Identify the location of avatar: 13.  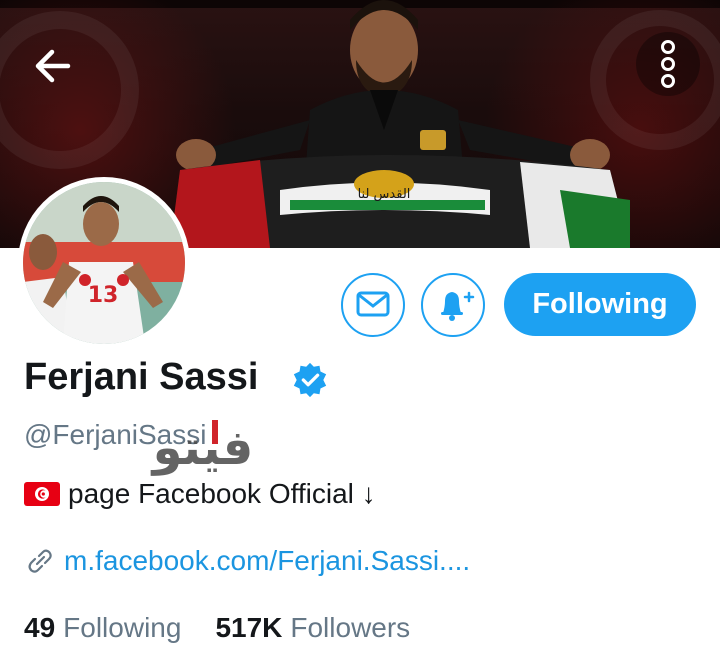
(104, 263).